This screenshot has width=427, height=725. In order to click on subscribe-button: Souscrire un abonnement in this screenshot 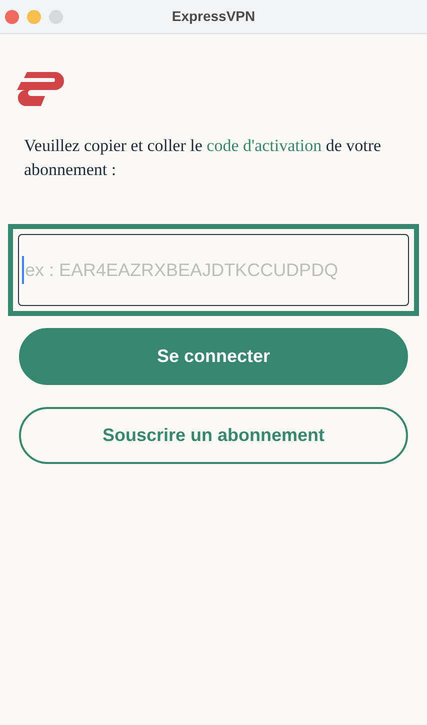, I will do `click(213, 435)`.